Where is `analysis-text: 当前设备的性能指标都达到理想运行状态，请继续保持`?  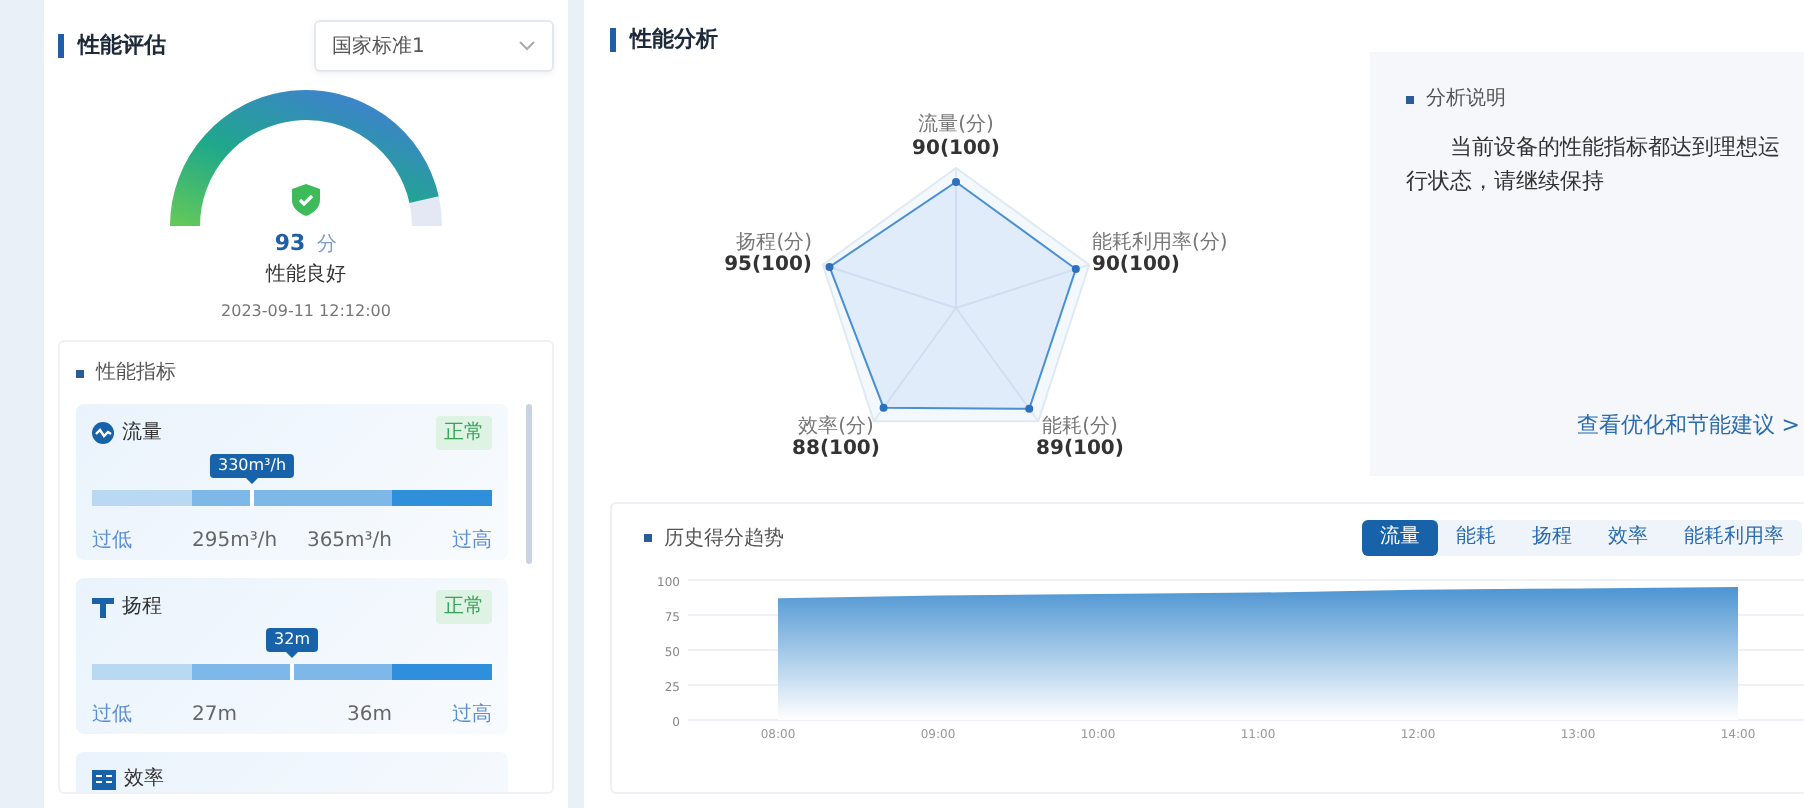 analysis-text: 当前设备的性能指标都达到理想运行状态，请继续保持 is located at coordinates (1594, 165).